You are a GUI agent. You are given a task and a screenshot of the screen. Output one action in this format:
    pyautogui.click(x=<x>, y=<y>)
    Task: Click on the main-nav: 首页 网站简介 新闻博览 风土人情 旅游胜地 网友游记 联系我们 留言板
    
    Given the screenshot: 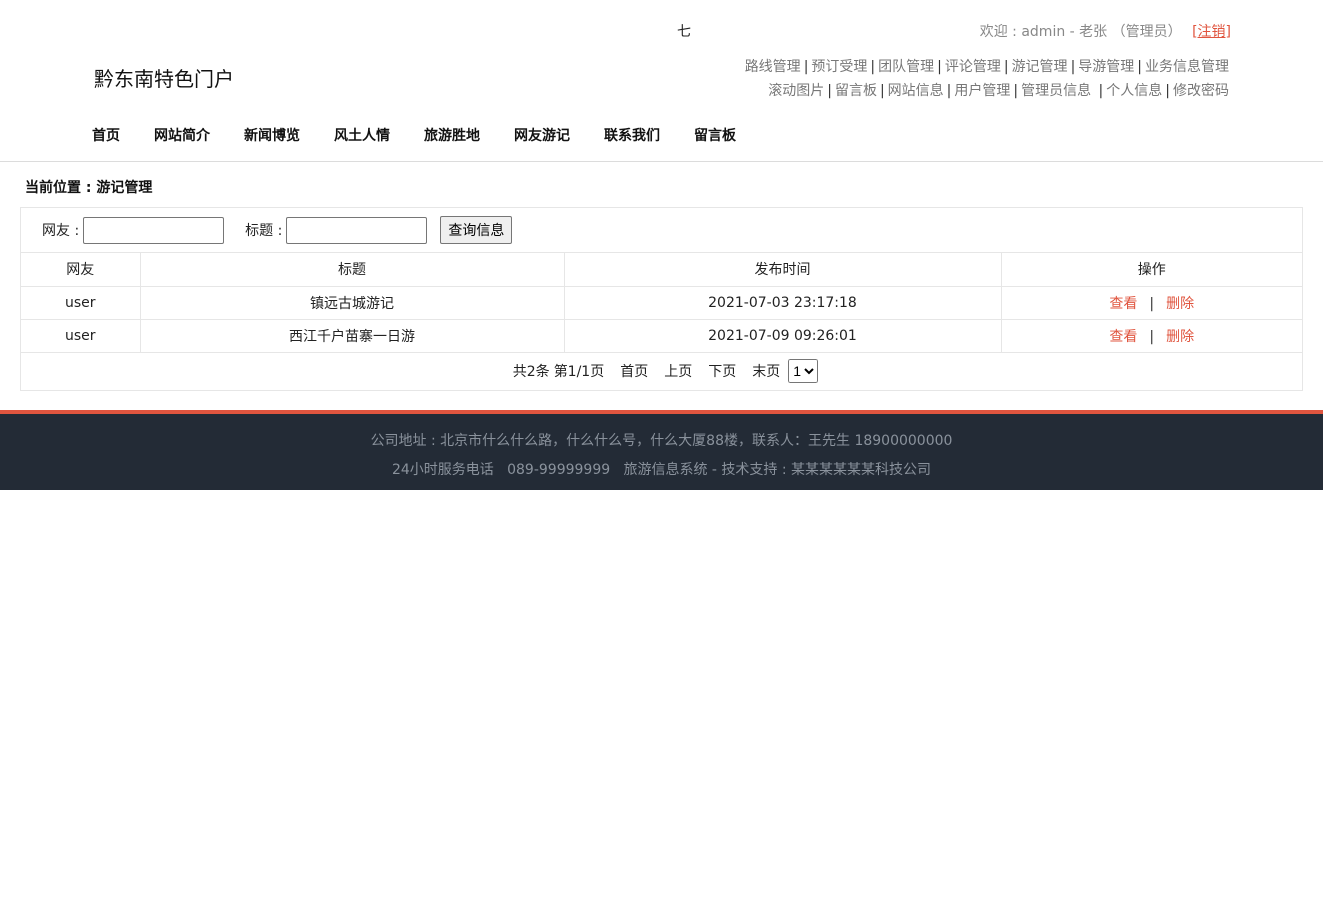 What is the action you would take?
    pyautogui.click(x=431, y=135)
    